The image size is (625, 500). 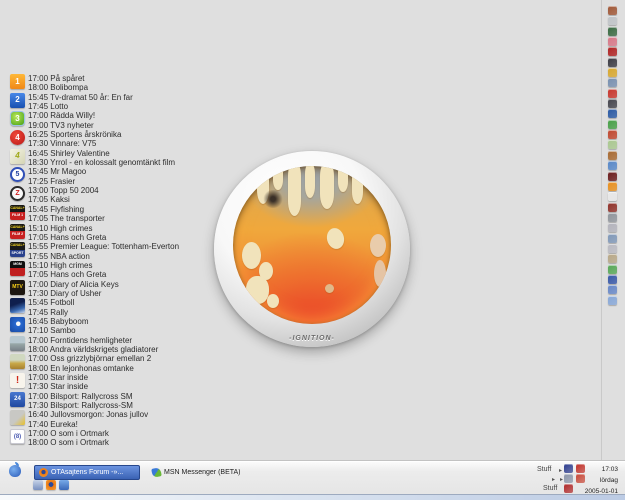 What do you see at coordinates (612, 83) in the screenshot?
I see `desktop-shortcut-8-icon` at bounding box center [612, 83].